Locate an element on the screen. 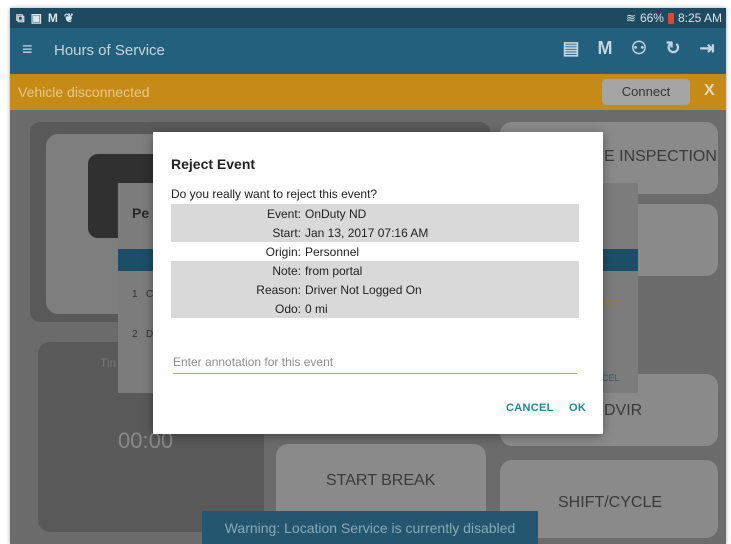 Image resolution: width=731 pixels, height=544 pixels. clock: 8:25 AM is located at coordinates (699, 18).